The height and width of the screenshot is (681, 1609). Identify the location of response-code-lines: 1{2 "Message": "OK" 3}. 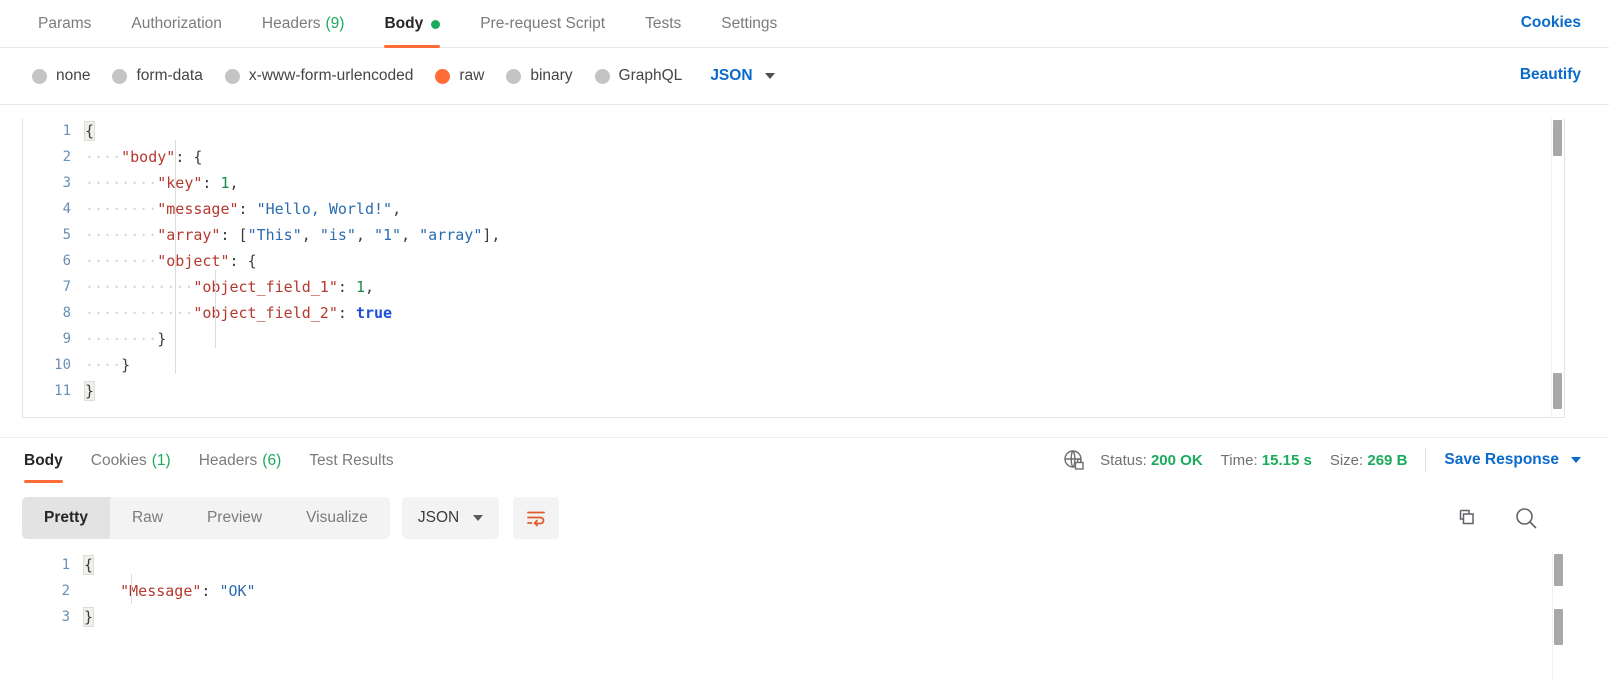
(793, 591).